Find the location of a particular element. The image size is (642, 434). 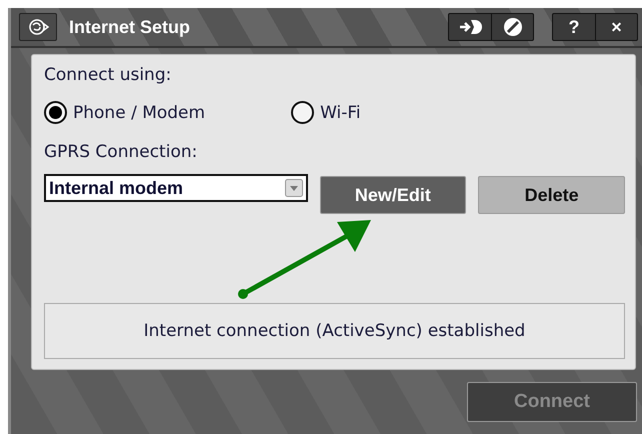

help-button: ? is located at coordinates (574, 27).